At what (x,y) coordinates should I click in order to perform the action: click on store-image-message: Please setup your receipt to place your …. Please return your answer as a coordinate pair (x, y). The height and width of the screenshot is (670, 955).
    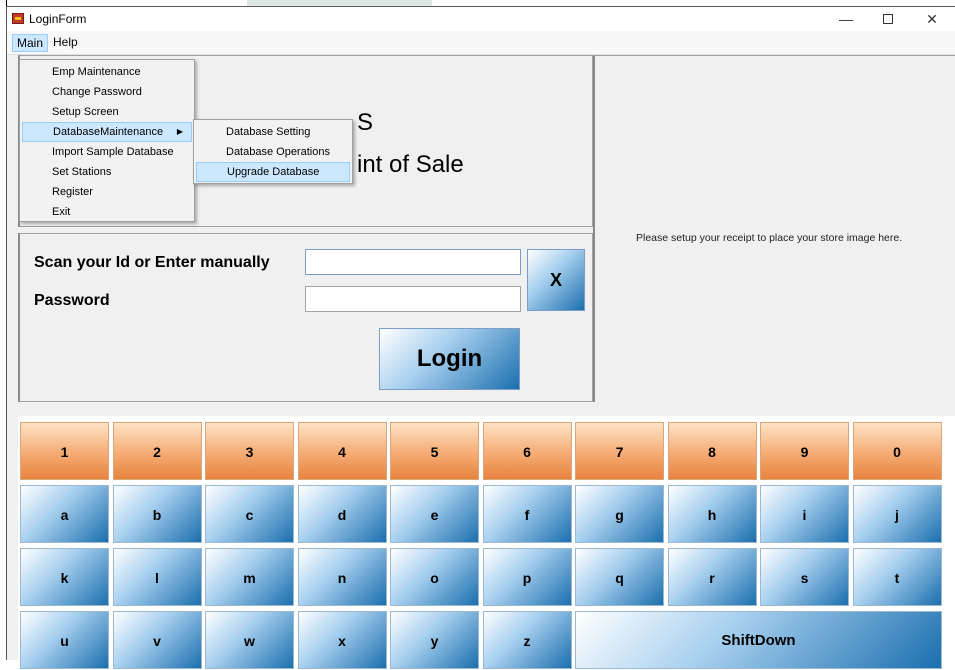
    Looking at the image, I should click on (769, 238).